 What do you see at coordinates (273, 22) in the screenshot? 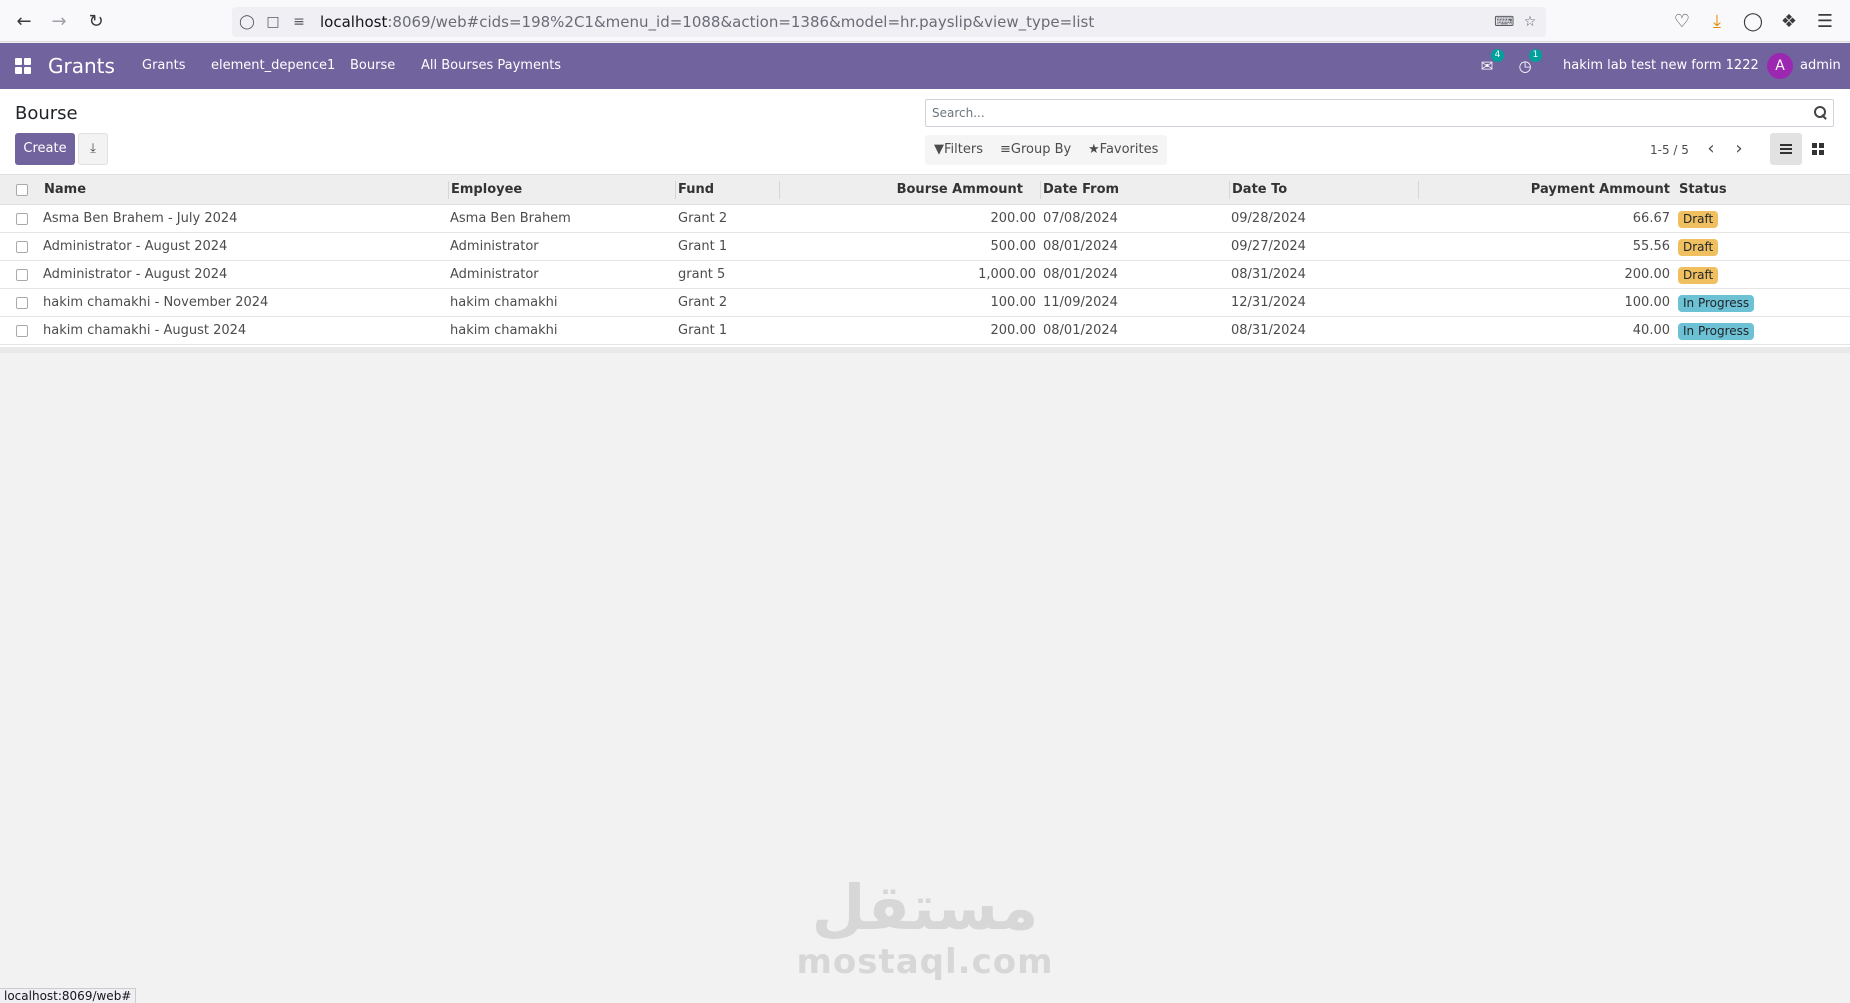
I see `page-info-icon: □` at bounding box center [273, 22].